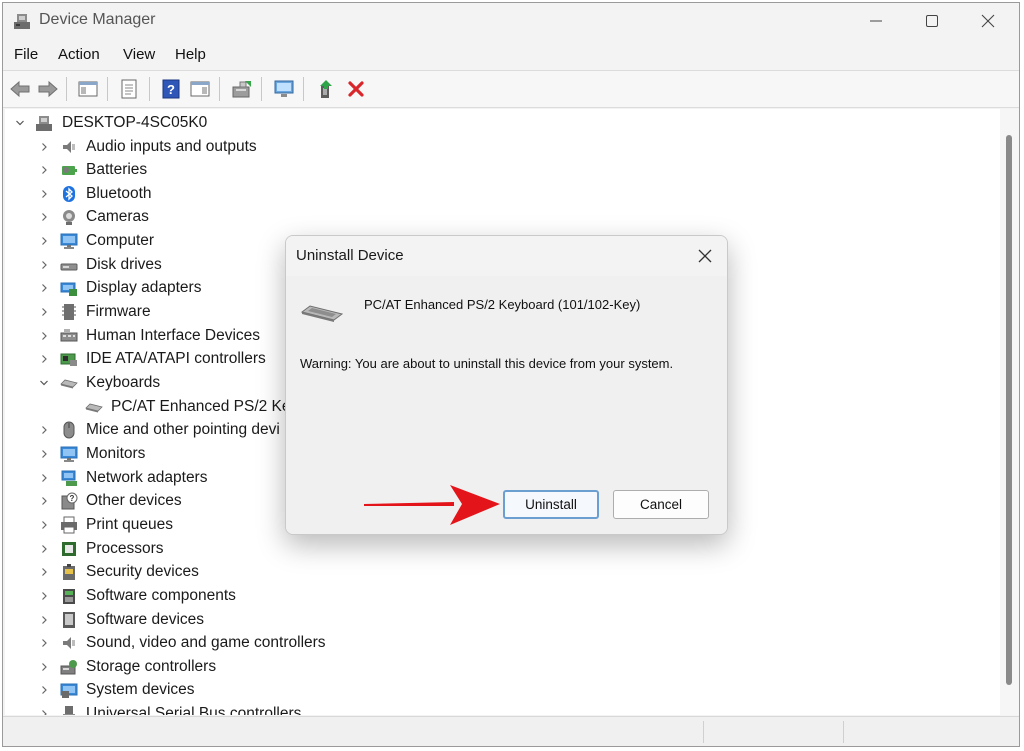  Describe the element at coordinates (134, 500) in the screenshot. I see `tree-item-label: Other devices` at that location.